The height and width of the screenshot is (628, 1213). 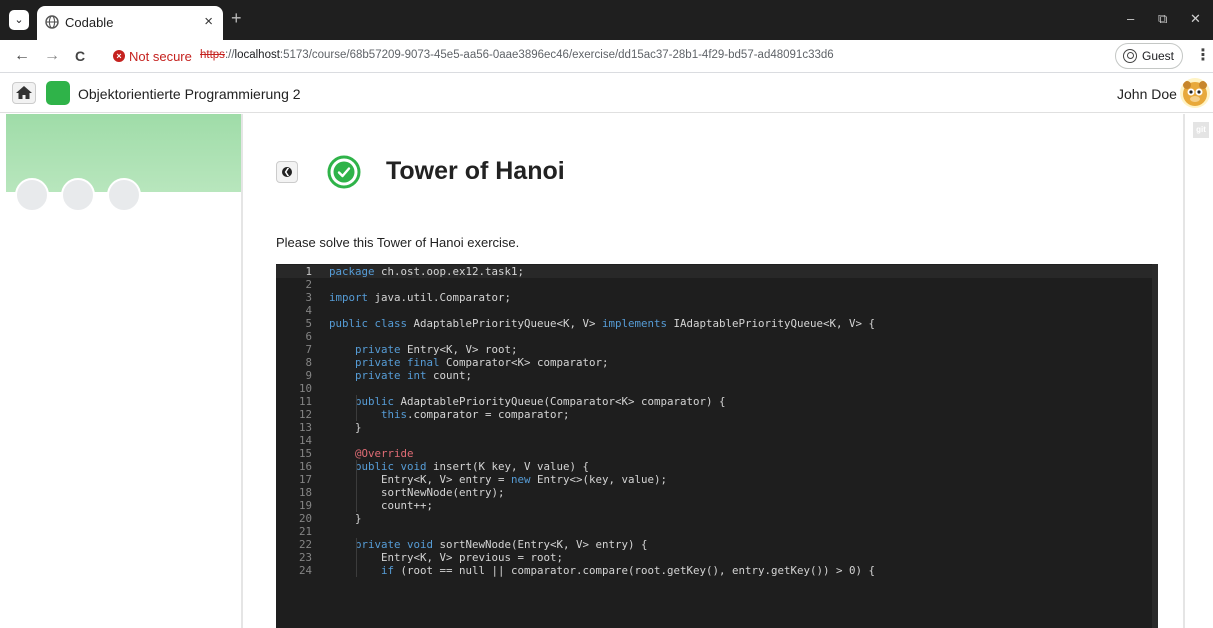 I want to click on code-line: 3 import java.util.Comparator;, so click(x=714, y=297).